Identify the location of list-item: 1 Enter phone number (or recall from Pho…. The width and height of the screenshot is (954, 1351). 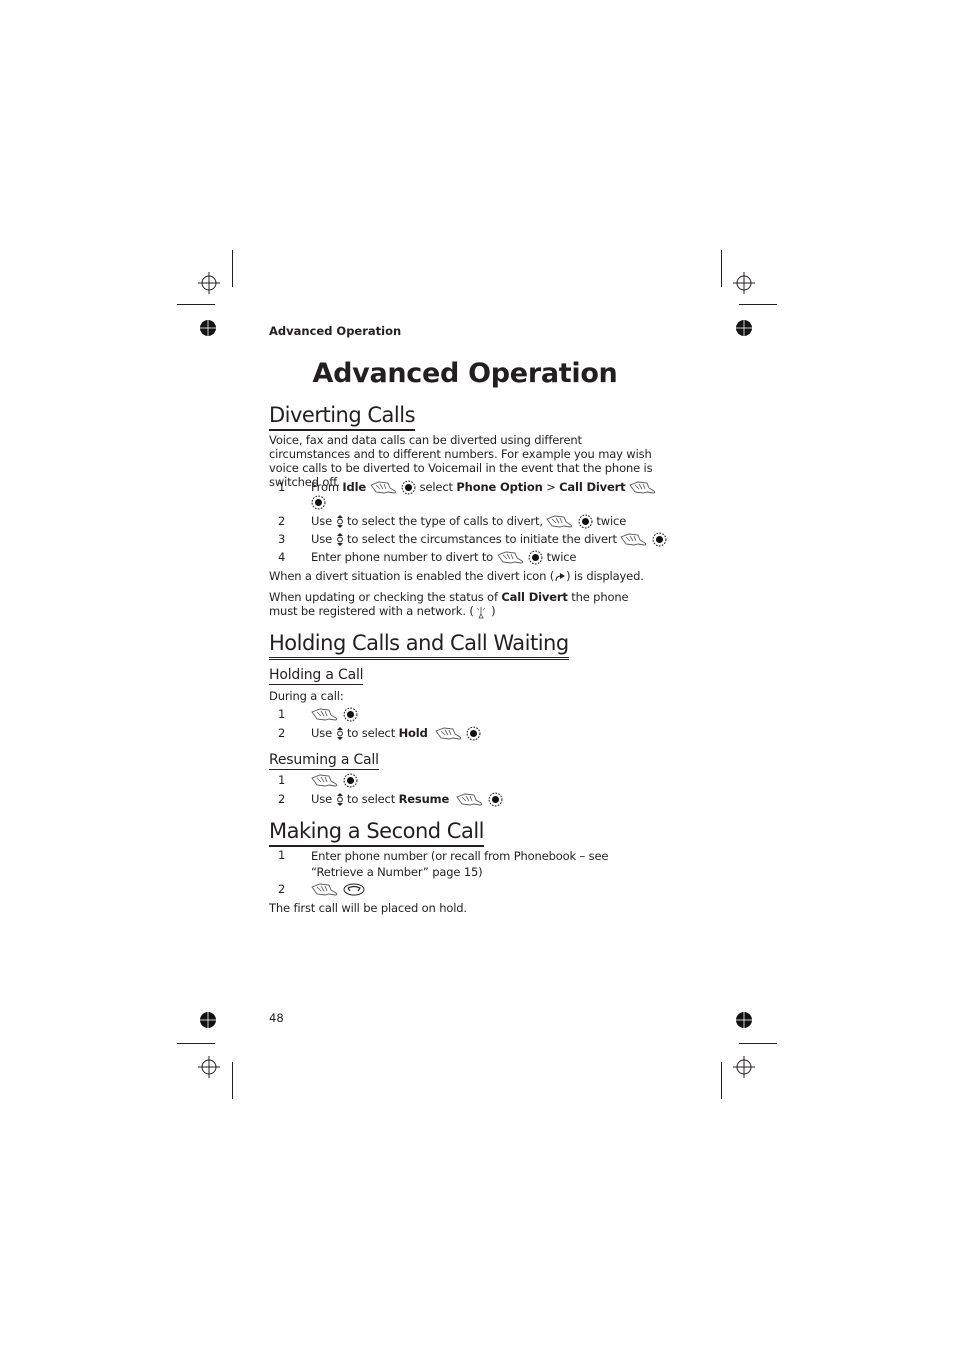
(469, 864).